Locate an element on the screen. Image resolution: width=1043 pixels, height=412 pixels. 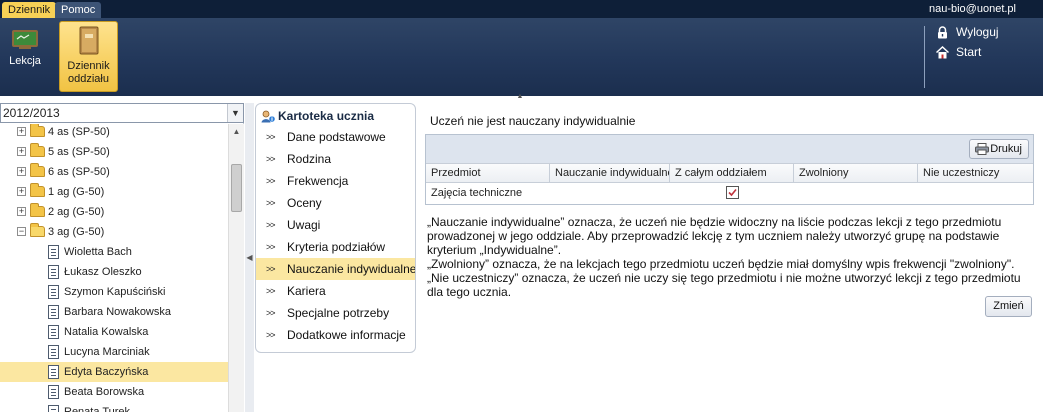
card-menu-item: >> Kariera is located at coordinates (335, 291).